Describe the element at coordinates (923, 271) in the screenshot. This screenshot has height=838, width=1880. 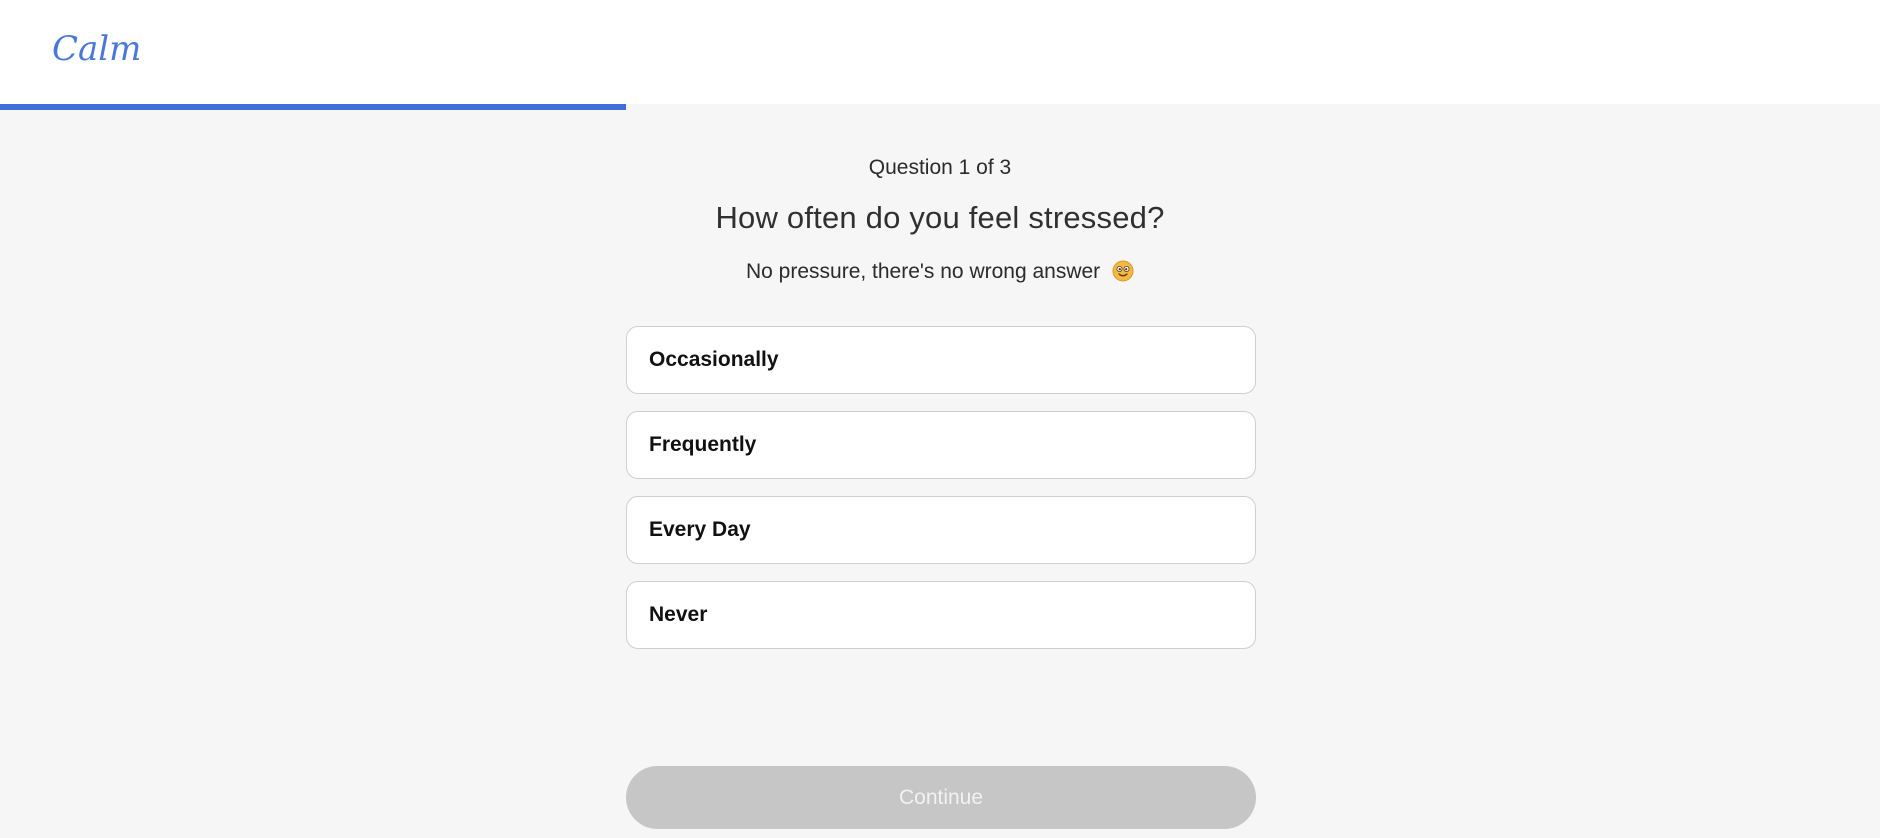
I see `question-subtitle-text: No pressure, there's no wrong answer` at that location.